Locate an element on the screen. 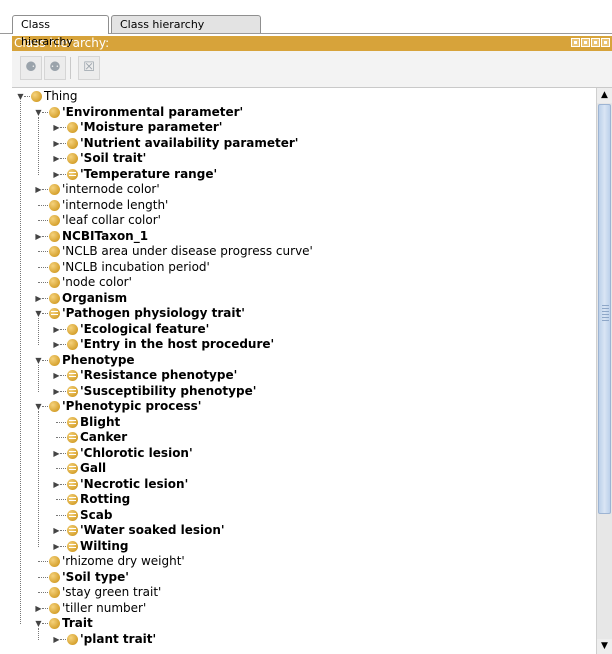 This screenshot has width=612, height=654. tree-node: ▶ 'Chlorotic lesion' is located at coordinates (302, 453).